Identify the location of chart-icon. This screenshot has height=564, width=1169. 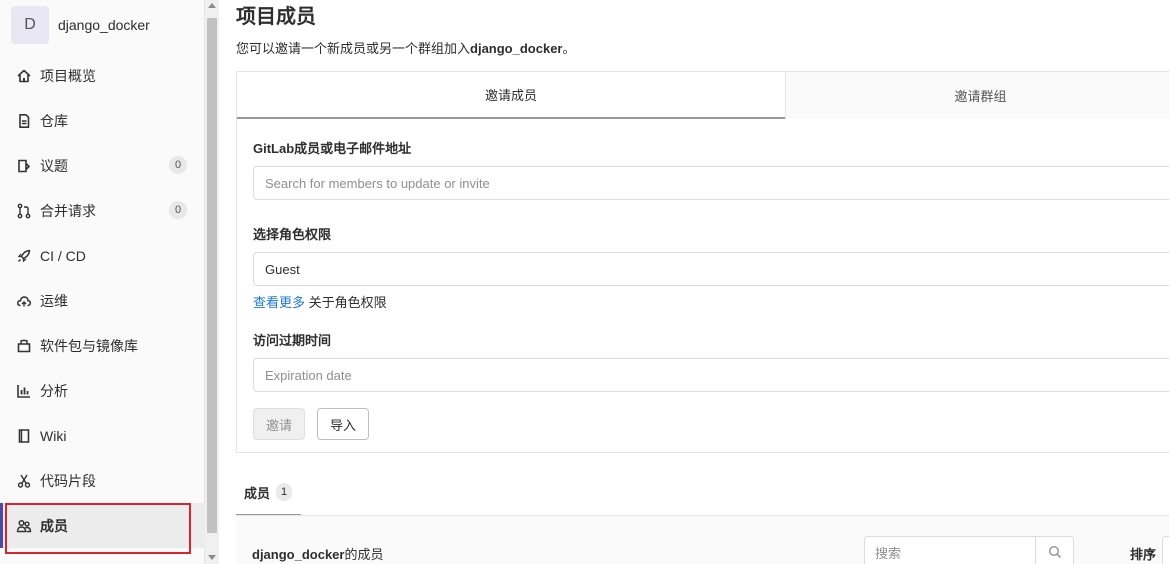
(24, 391).